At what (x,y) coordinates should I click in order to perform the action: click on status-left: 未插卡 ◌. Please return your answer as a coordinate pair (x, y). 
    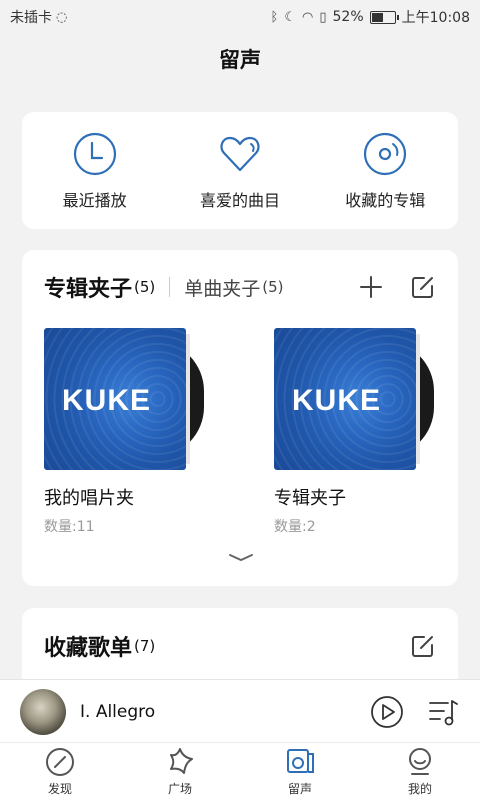
    Looking at the image, I should click on (38, 17).